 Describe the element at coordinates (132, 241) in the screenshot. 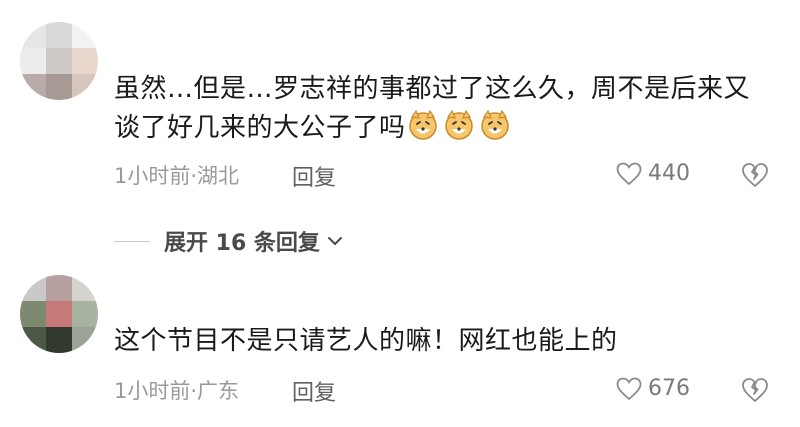

I see `divider-line` at that location.